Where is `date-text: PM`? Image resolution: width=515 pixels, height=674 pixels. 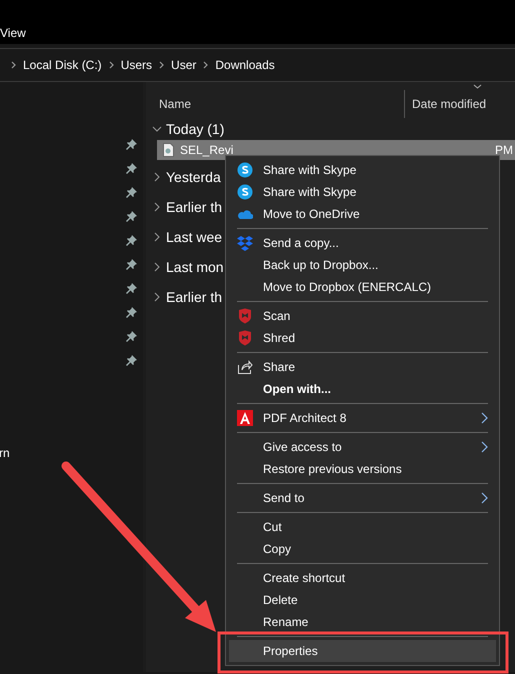 date-text: PM is located at coordinates (504, 150).